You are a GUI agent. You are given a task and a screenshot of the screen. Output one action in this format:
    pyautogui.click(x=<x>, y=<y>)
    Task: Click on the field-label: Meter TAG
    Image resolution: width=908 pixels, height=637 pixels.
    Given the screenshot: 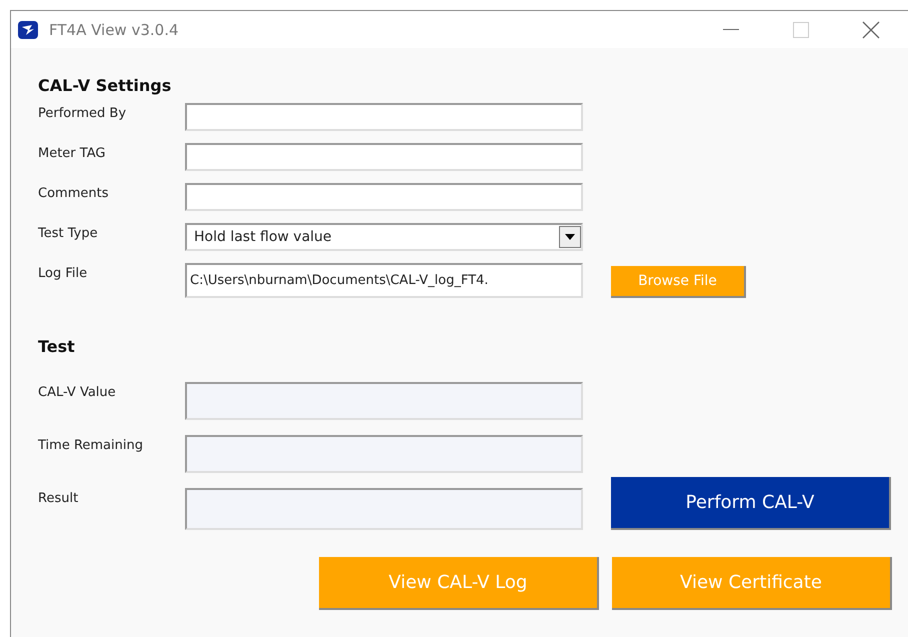 What is the action you would take?
    pyautogui.click(x=72, y=153)
    